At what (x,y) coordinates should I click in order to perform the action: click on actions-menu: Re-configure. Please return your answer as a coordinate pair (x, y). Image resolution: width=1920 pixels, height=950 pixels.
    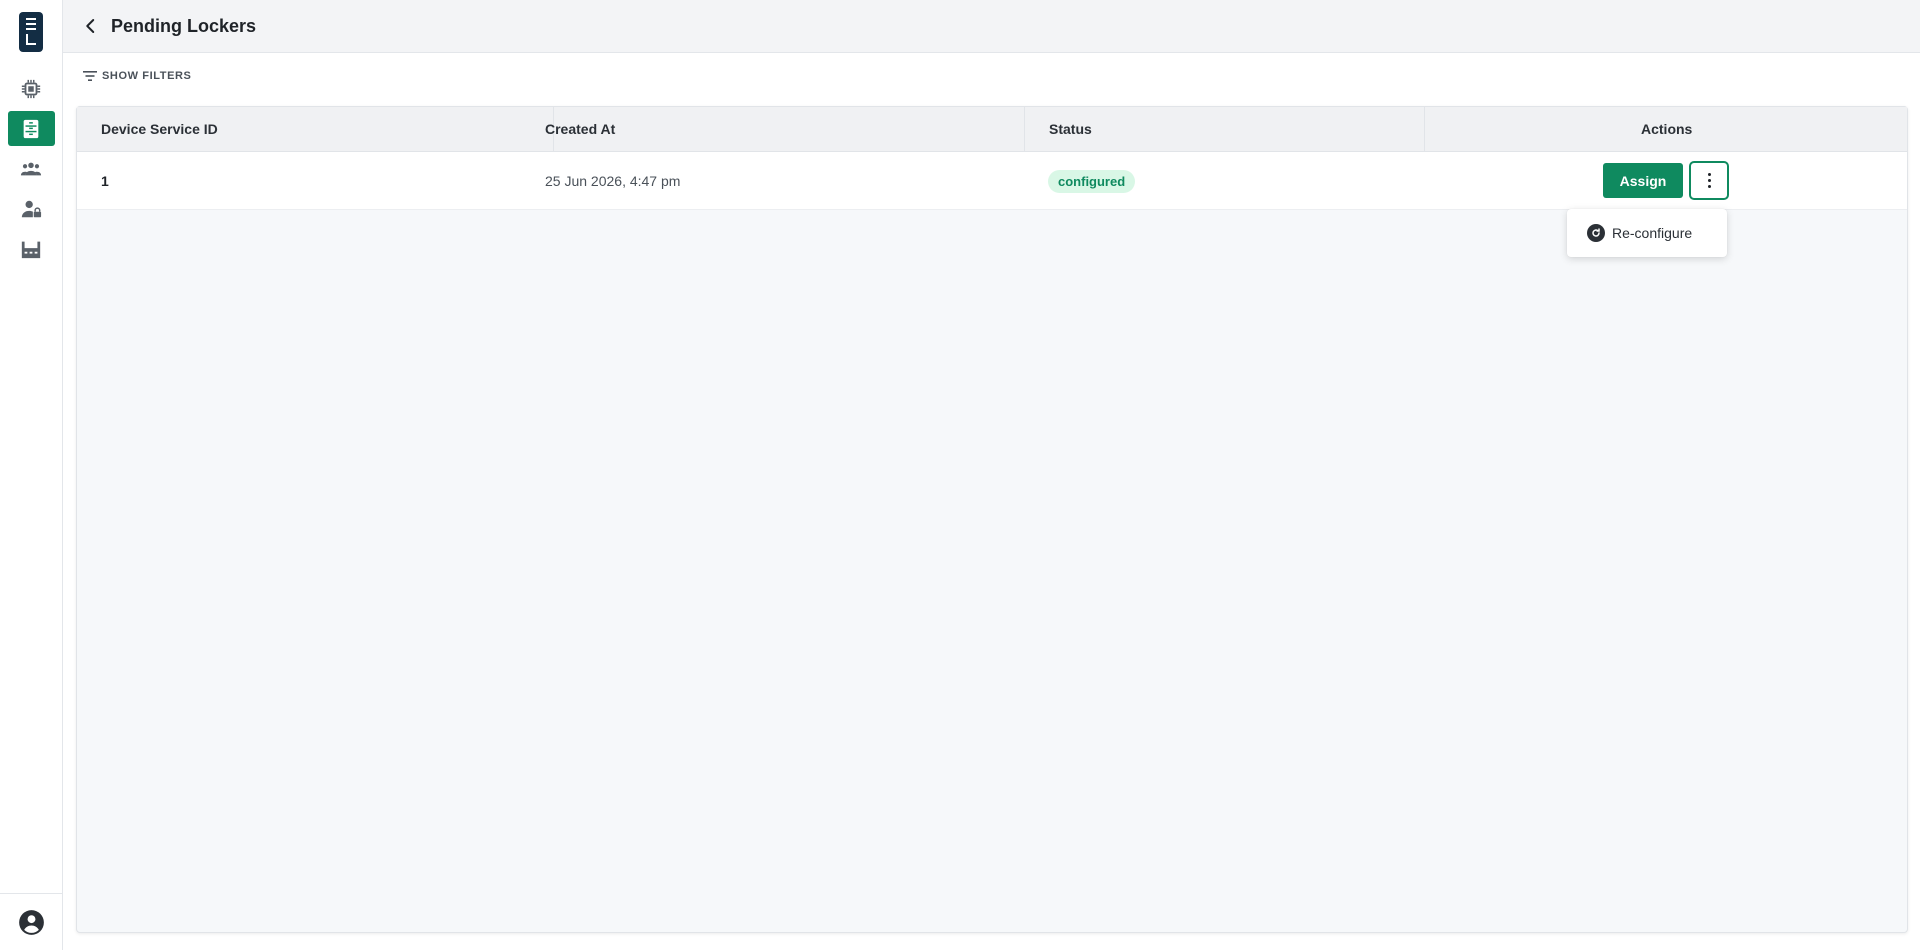
    Looking at the image, I should click on (1647, 233).